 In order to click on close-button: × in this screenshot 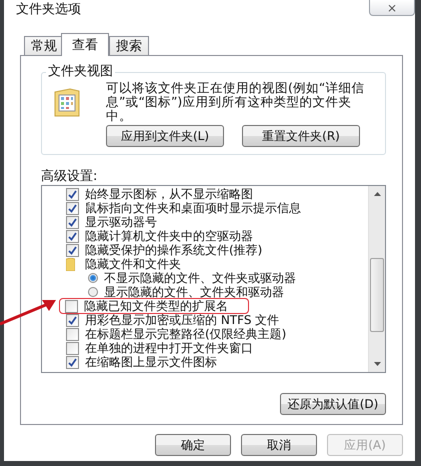, I will do `click(392, 8)`.